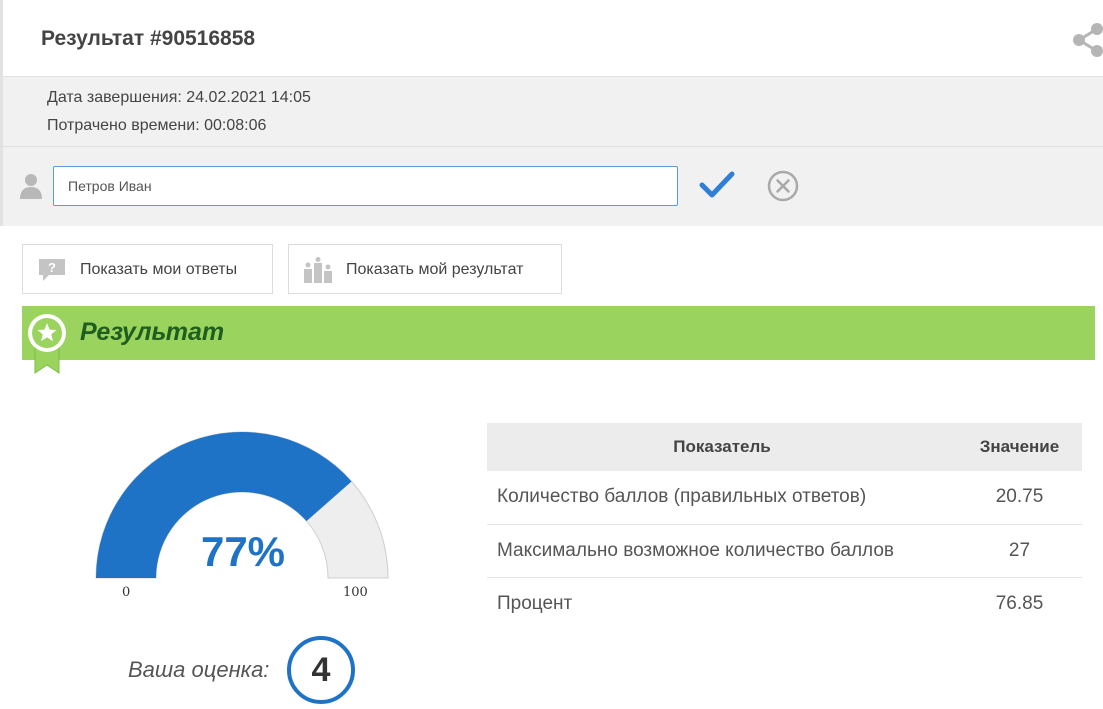 The image size is (1103, 709). What do you see at coordinates (722, 551) in the screenshot?
I see `row-indicator: Максимально возможное количество баллов` at bounding box center [722, 551].